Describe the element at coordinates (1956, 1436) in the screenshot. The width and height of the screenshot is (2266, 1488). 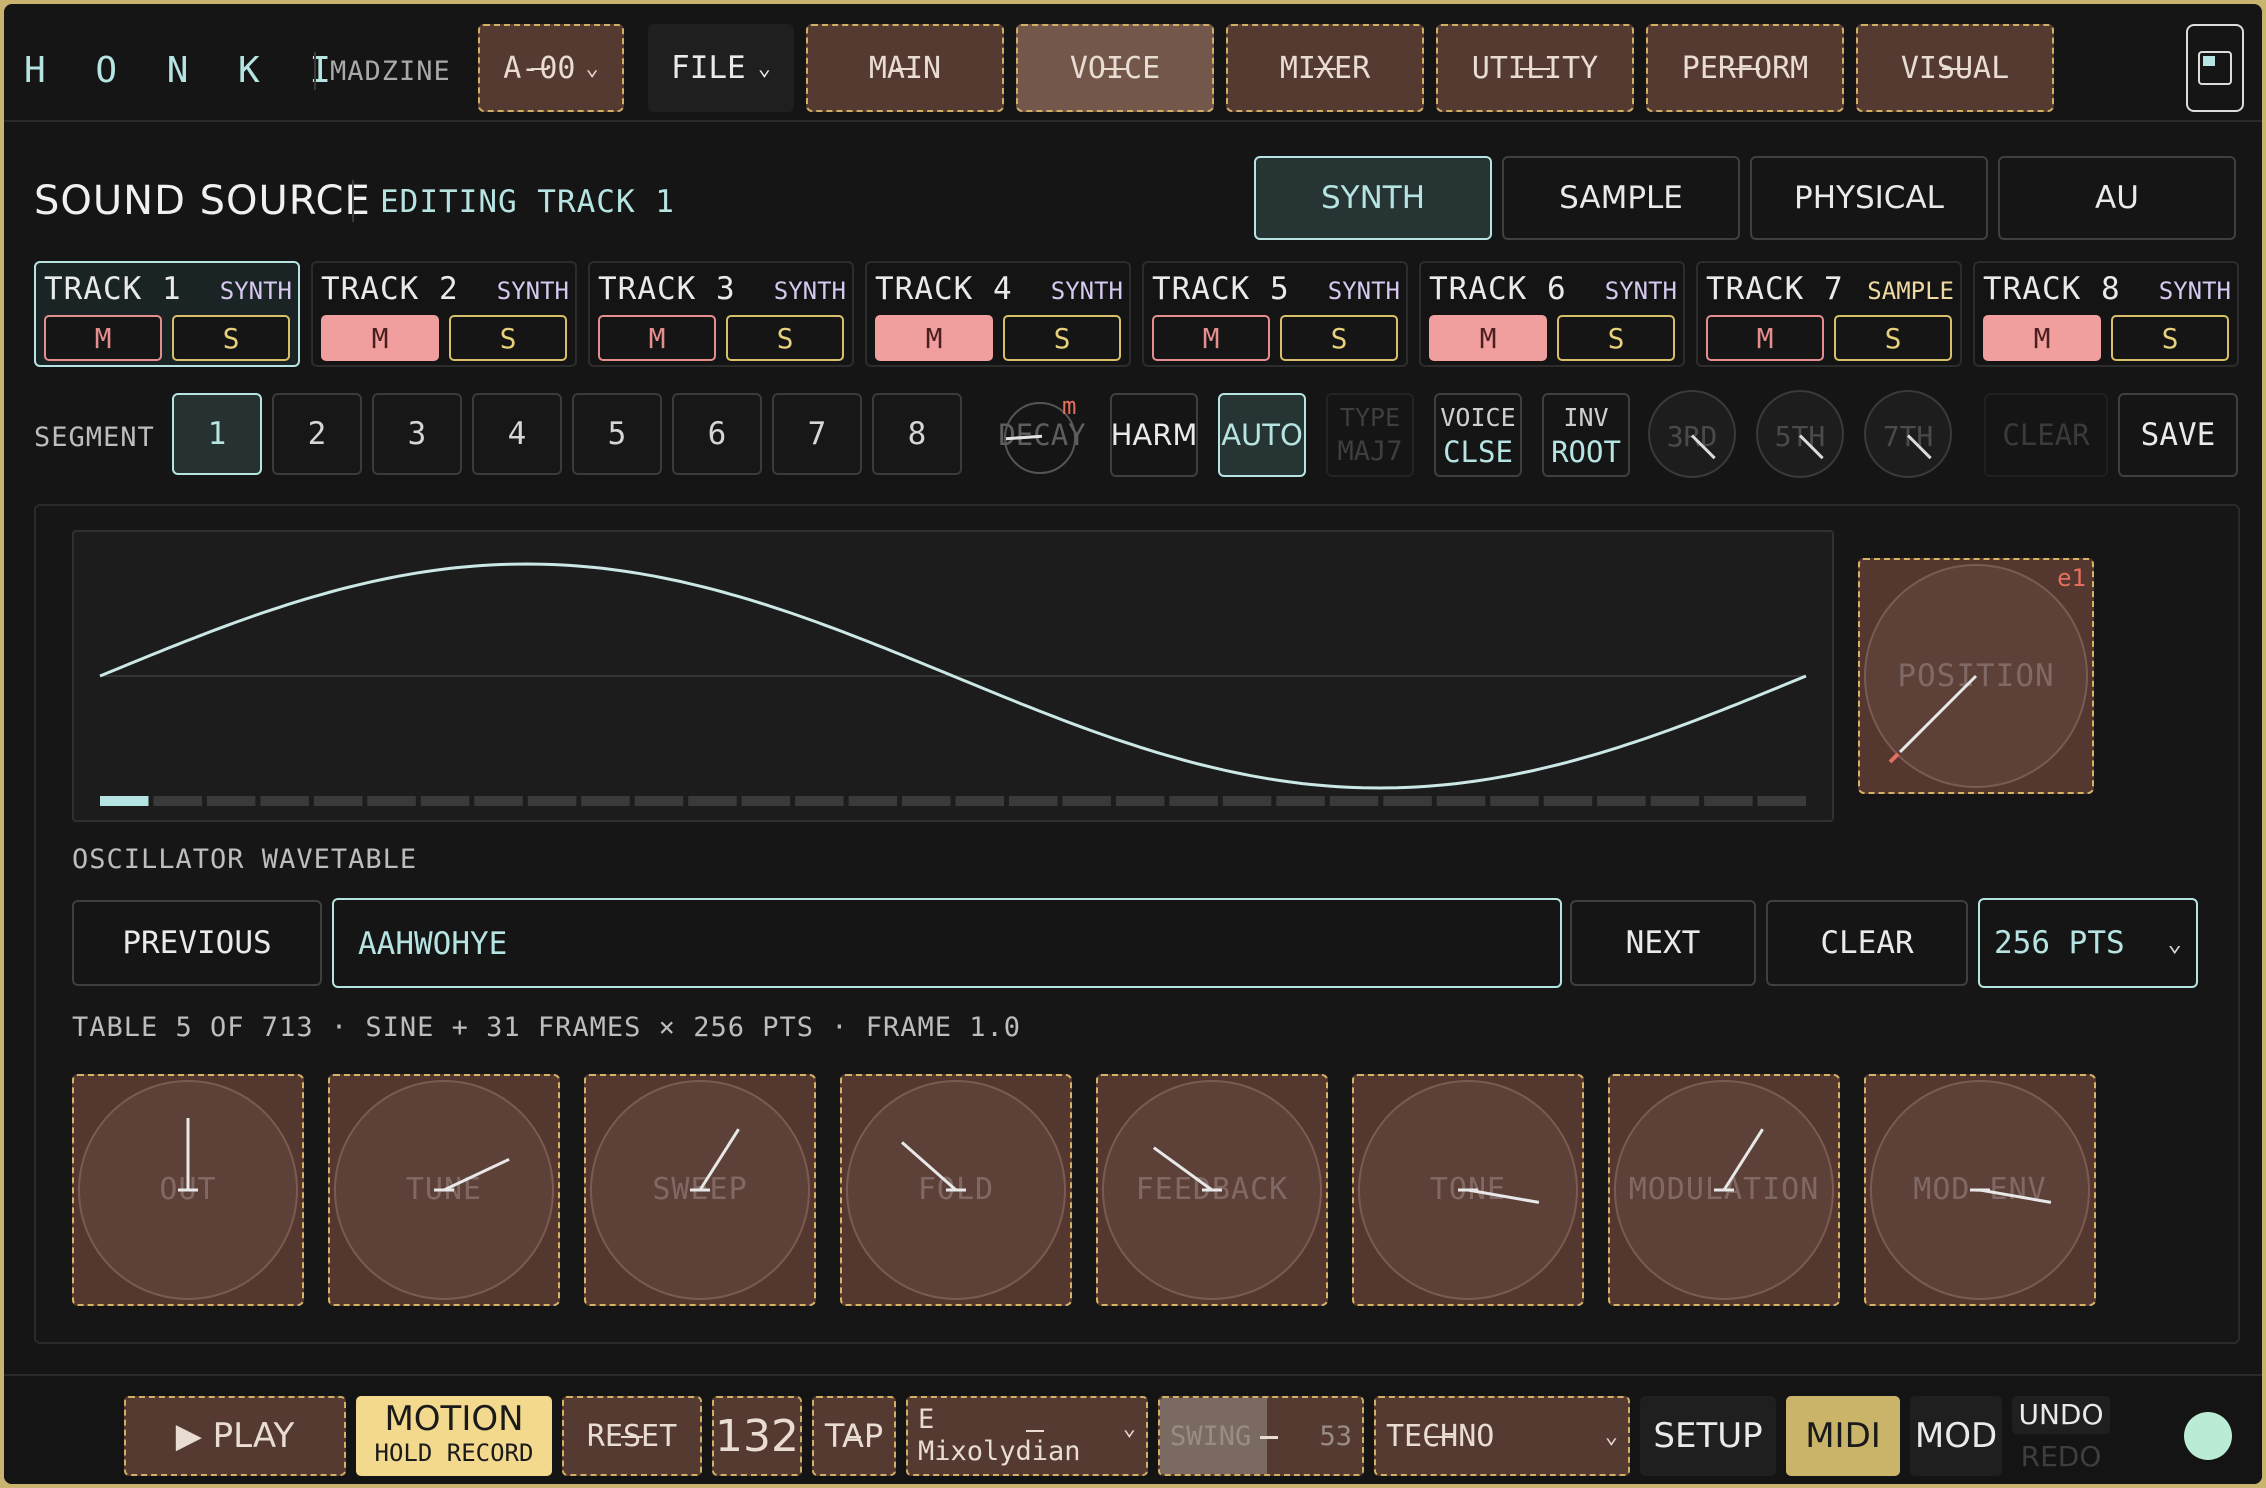
I see `mod-button: MOD` at that location.